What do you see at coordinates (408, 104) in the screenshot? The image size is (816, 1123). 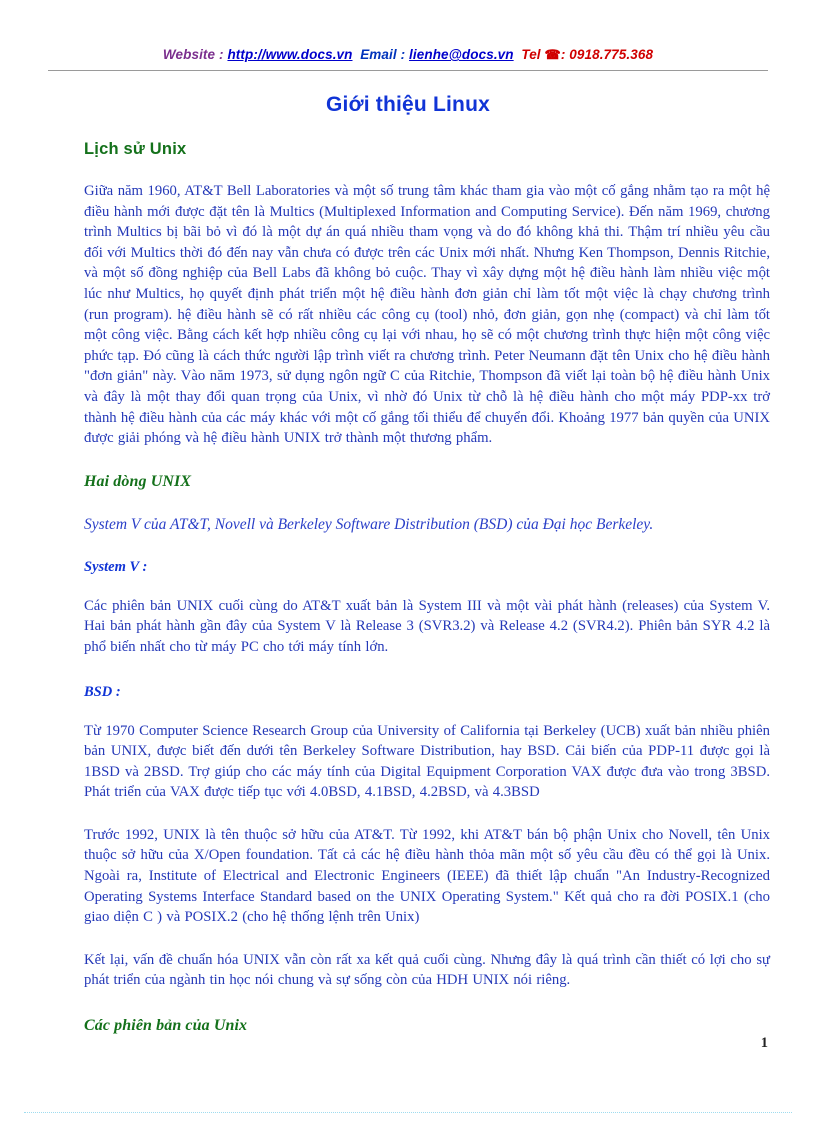 I see `page-title: Giới thiệu Linux` at bounding box center [408, 104].